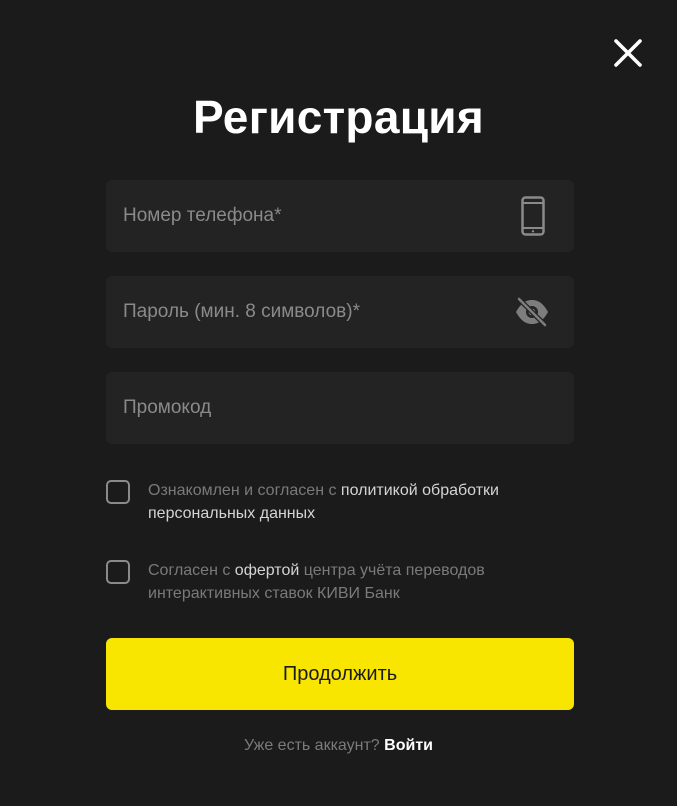 This screenshot has height=806, width=677. I want to click on phone-field, so click(340, 216).